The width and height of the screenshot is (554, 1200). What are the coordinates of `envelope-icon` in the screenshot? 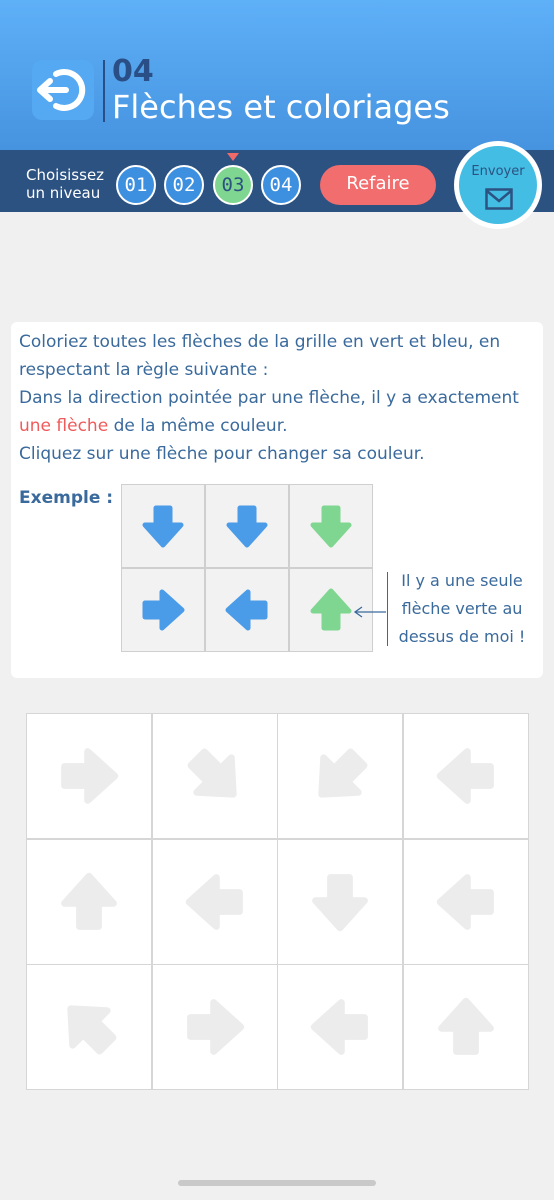 It's located at (499, 199).